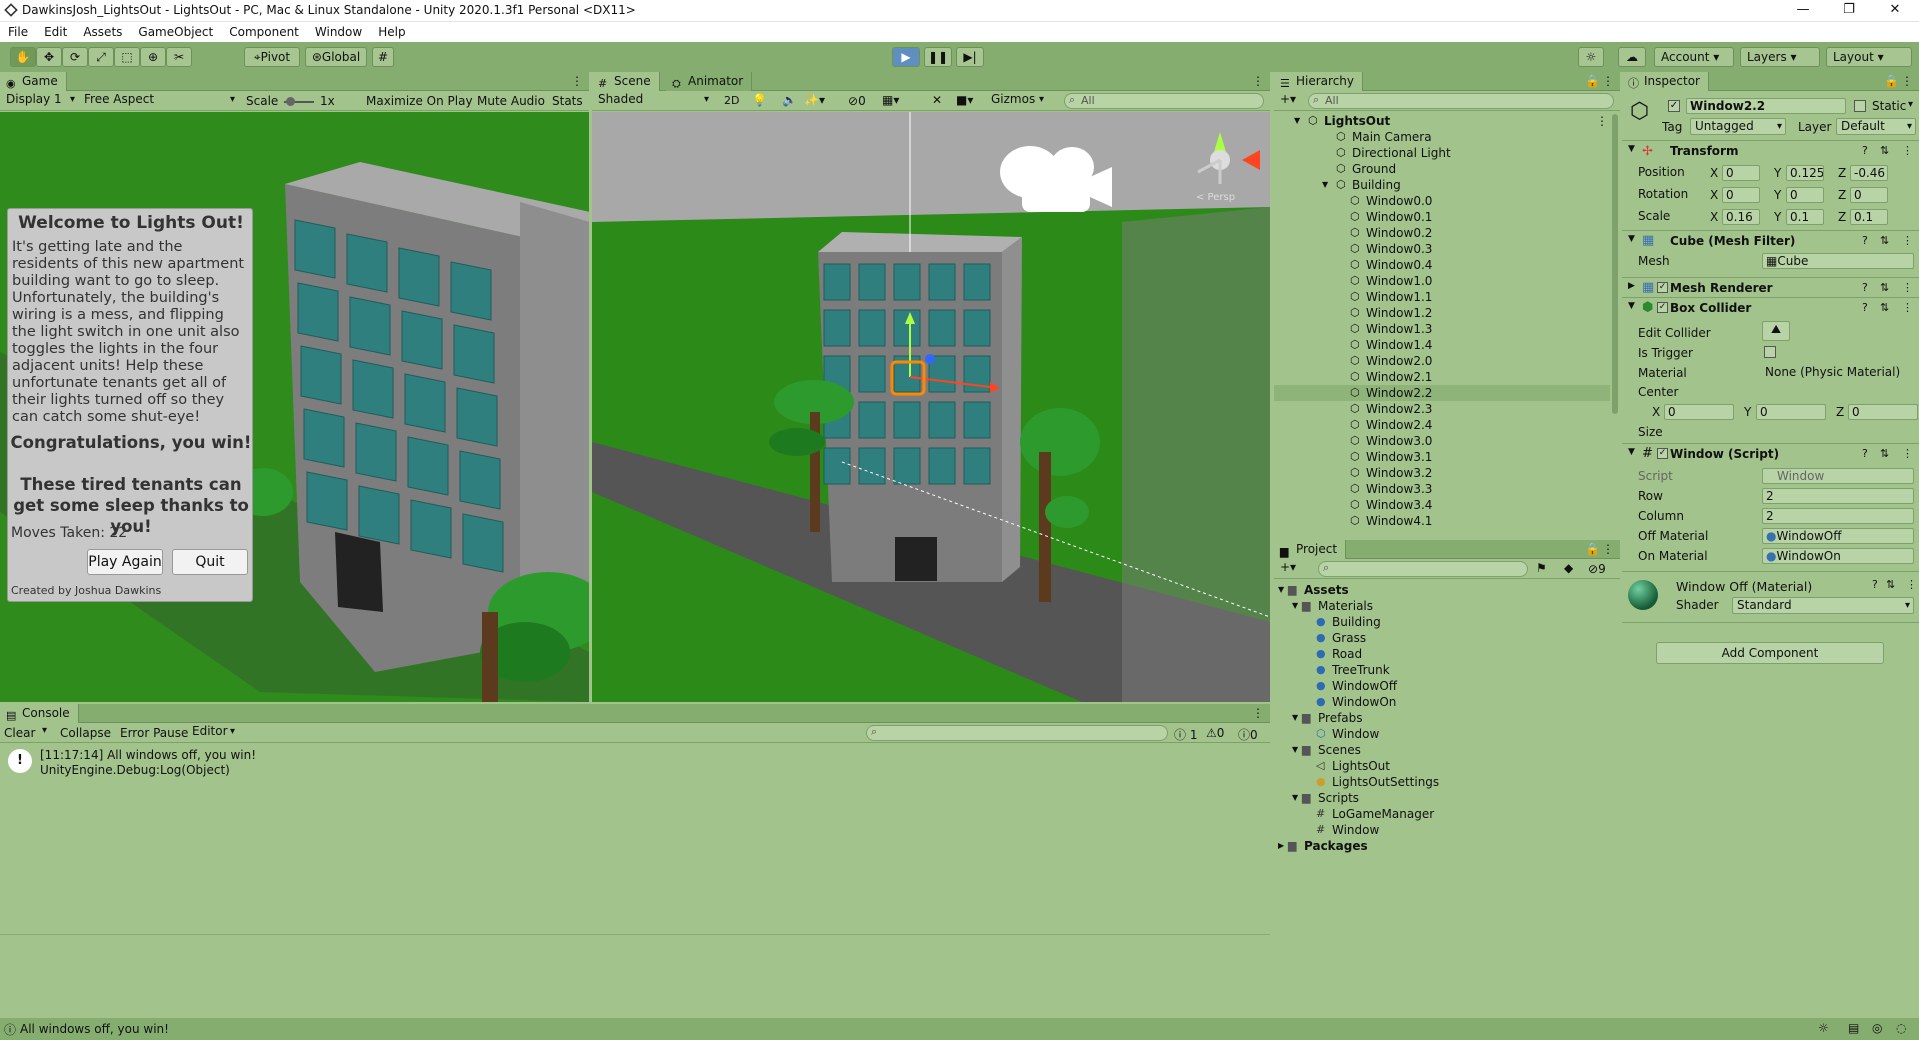 This screenshot has width=1919, height=1040. Describe the element at coordinates (19, 733) in the screenshot. I see `clear-button: Clear` at that location.